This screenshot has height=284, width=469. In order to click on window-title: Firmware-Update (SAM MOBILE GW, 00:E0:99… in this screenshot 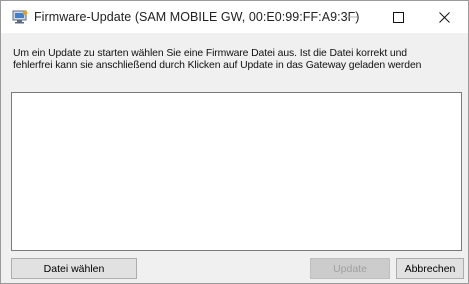, I will do `click(197, 17)`.